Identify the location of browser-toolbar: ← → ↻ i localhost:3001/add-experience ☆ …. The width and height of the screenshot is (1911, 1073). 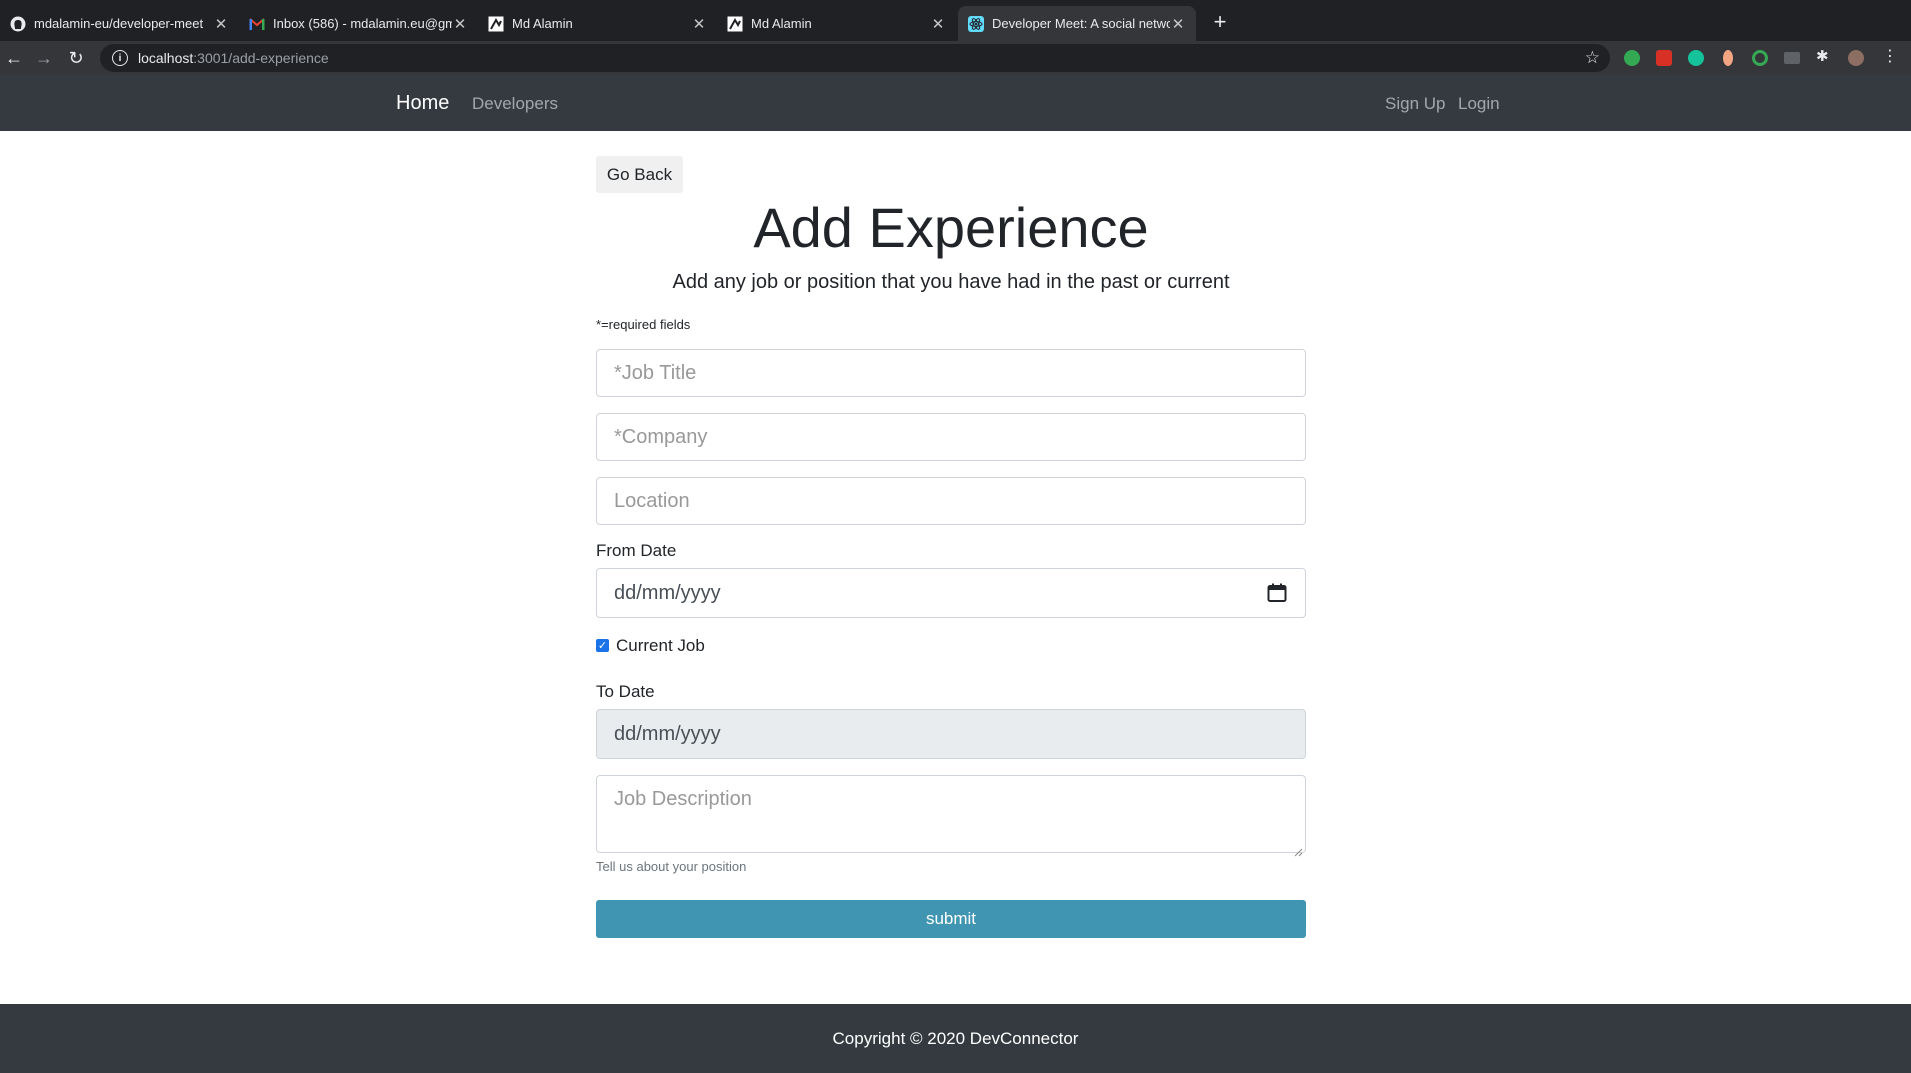
(955, 58).